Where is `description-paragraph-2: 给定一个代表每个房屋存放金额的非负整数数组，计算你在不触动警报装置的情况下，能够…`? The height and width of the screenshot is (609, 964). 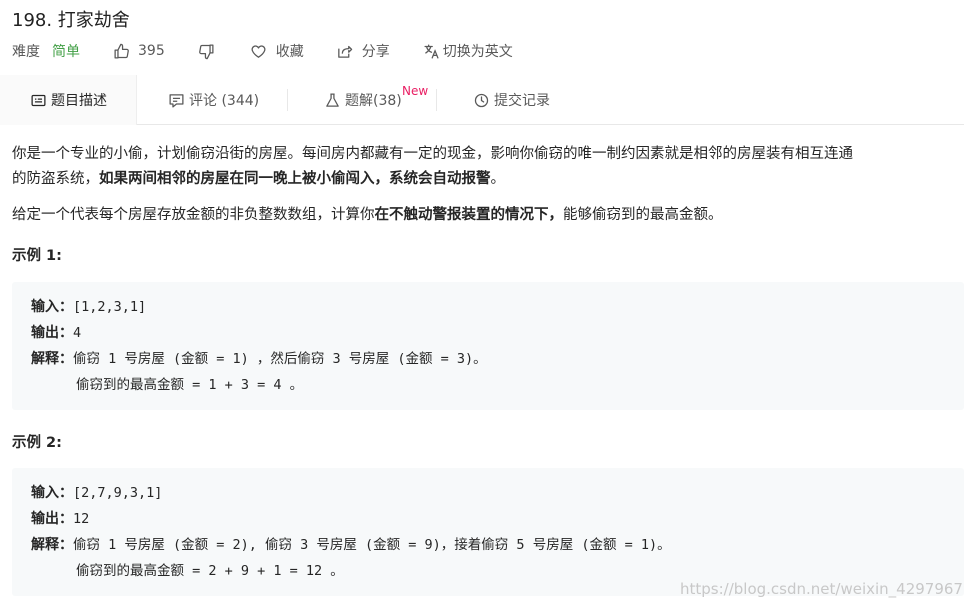
description-paragraph-2: 给定一个代表每个房屋存放金额的非负整数数组，计算你在不触动警报装置的情况下，能够… is located at coordinates (367, 215).